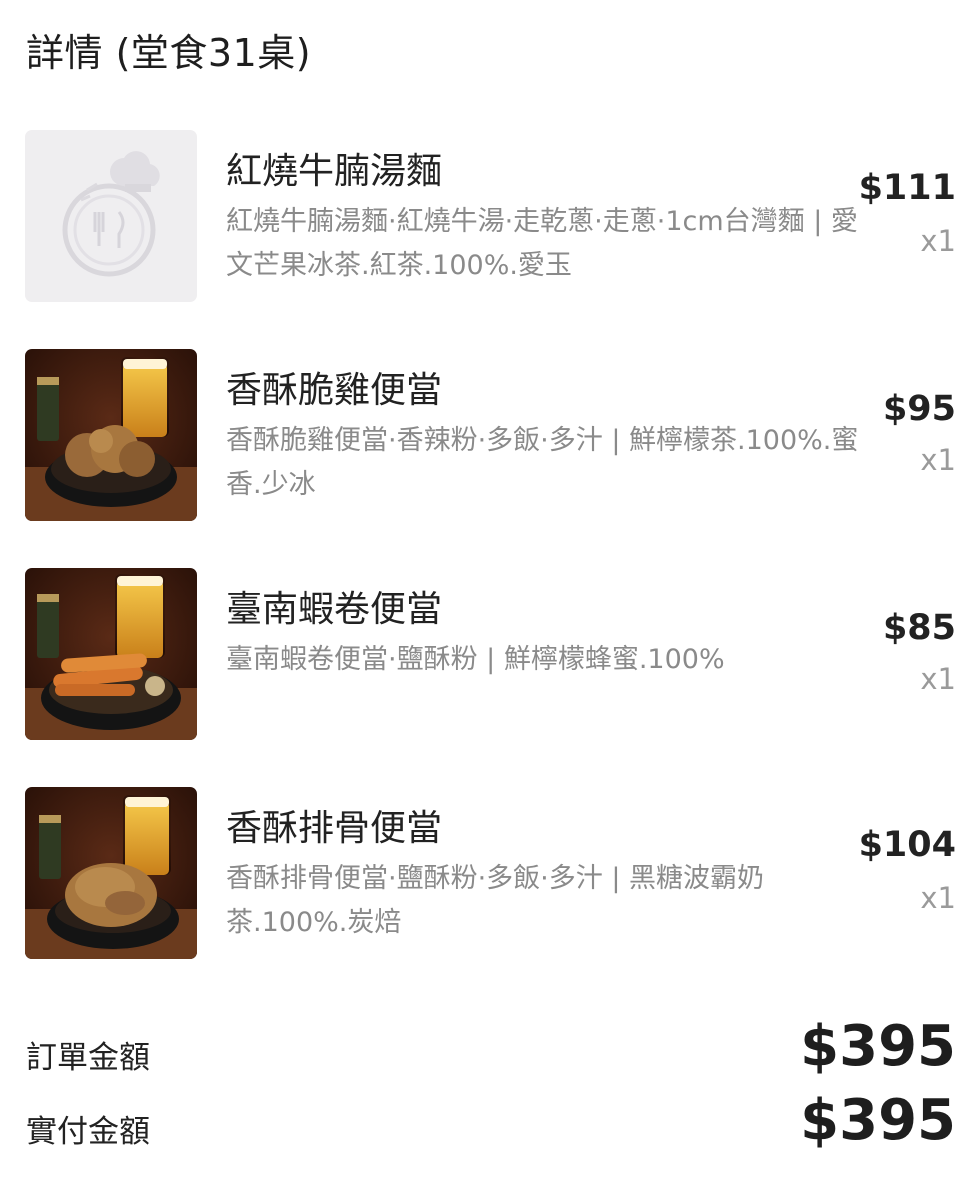  I want to click on item-name: 香酥脆雞便當, so click(334, 390).